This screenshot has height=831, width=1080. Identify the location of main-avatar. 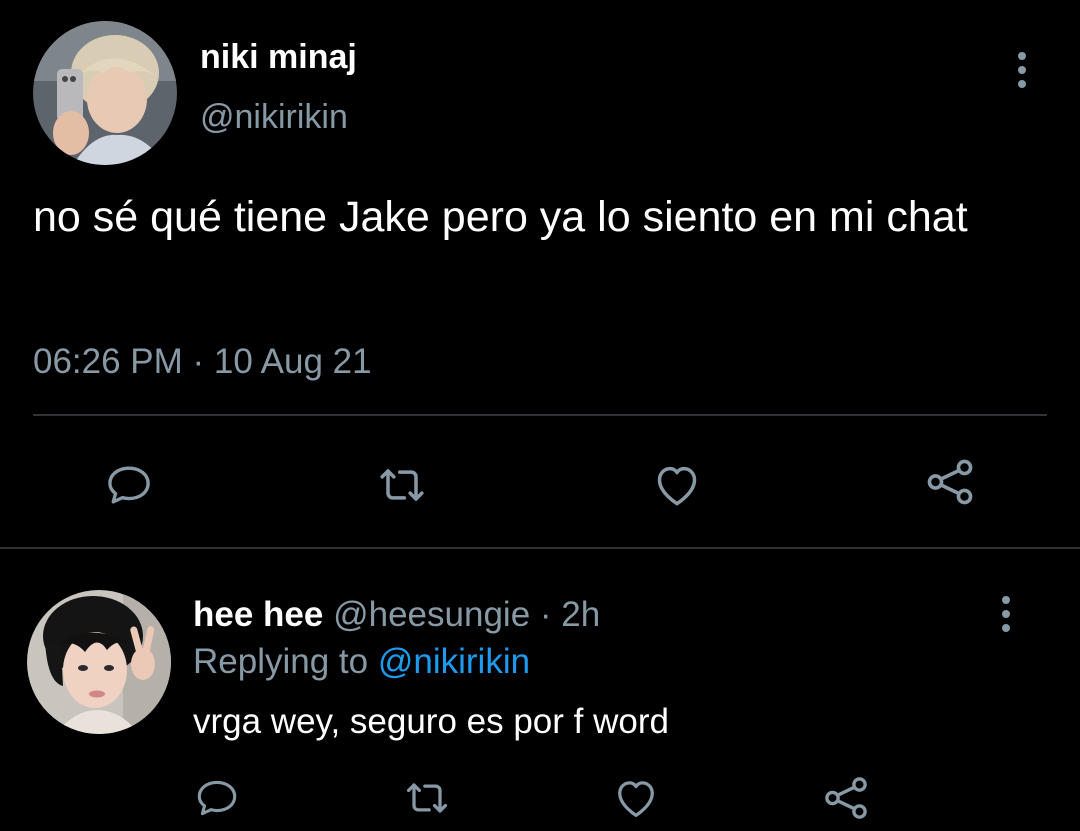
(105, 93).